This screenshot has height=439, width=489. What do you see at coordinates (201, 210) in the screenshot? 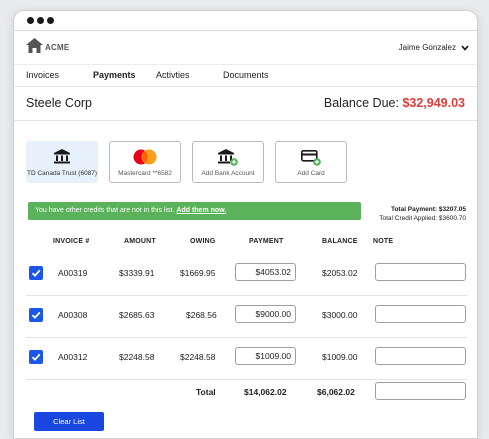
I see `add-credits-link: Add them now.` at bounding box center [201, 210].